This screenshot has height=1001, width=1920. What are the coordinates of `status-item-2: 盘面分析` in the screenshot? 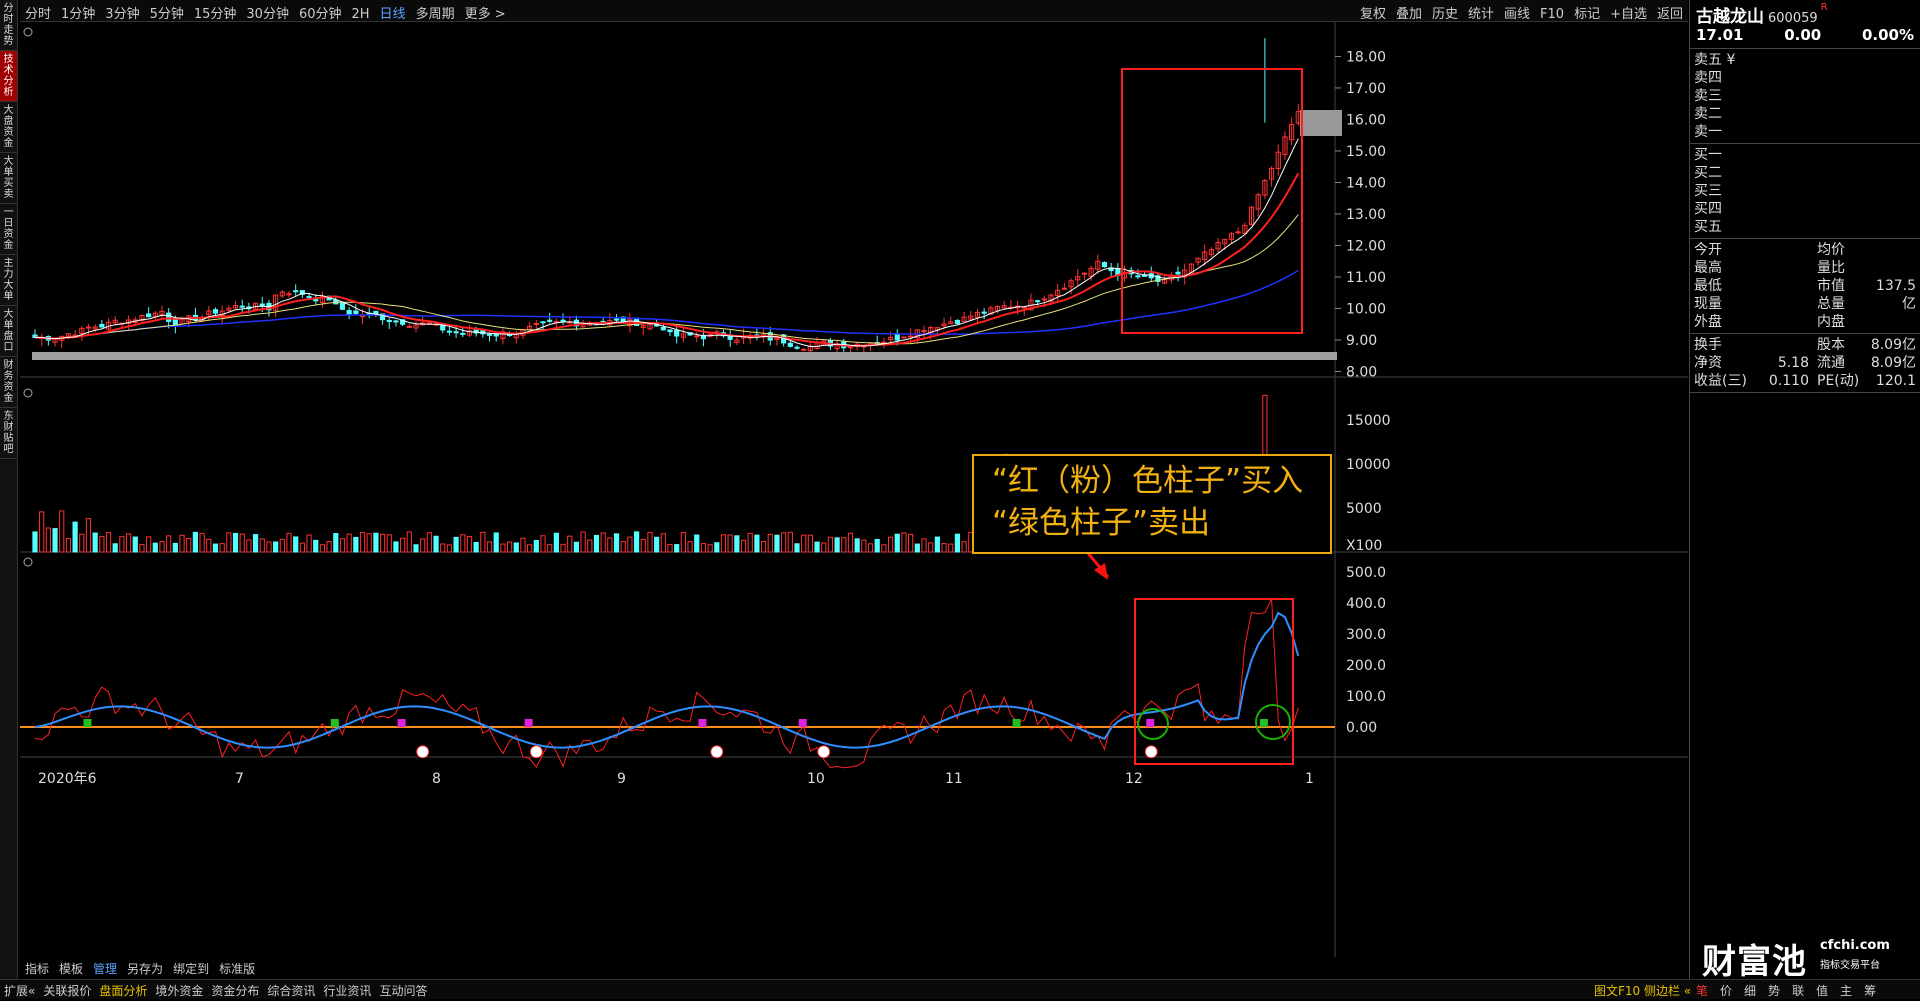 It's located at (123, 990).